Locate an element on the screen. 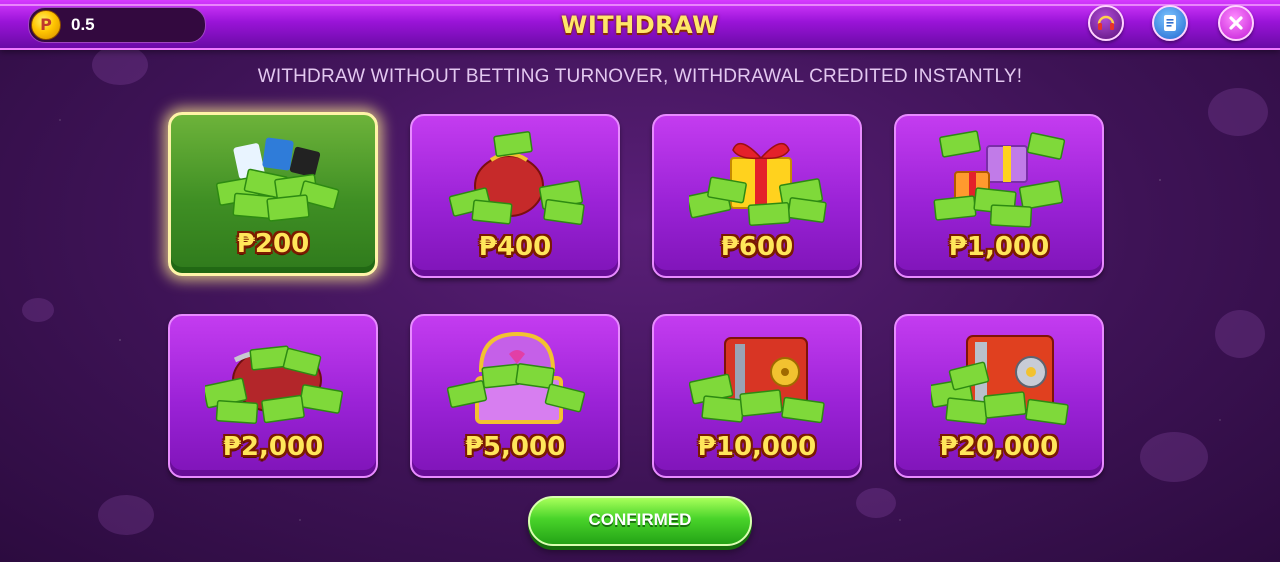  withdraw-option-2000: ₱2,000 is located at coordinates (273, 396).